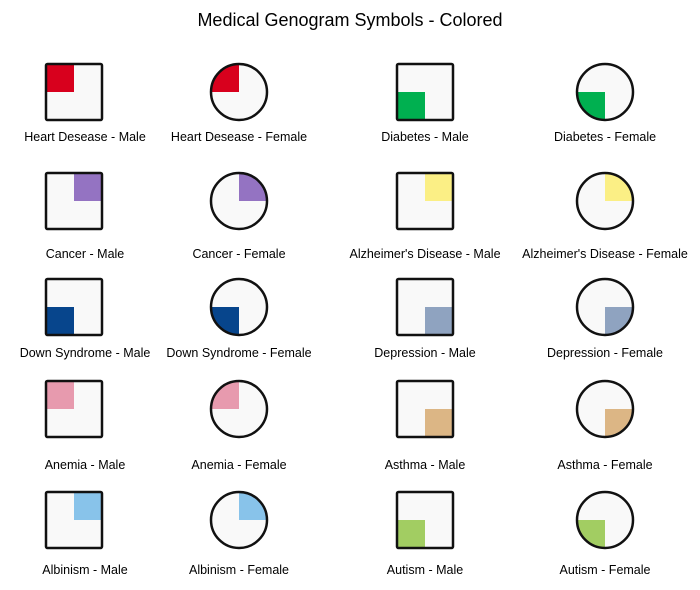  I want to click on symbol-label: Depression - Female, so click(605, 353).